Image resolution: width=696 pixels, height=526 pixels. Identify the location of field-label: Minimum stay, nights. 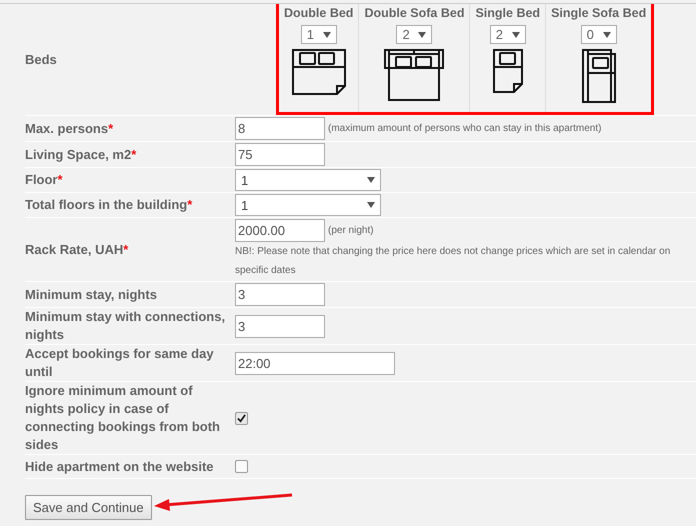
(91, 295).